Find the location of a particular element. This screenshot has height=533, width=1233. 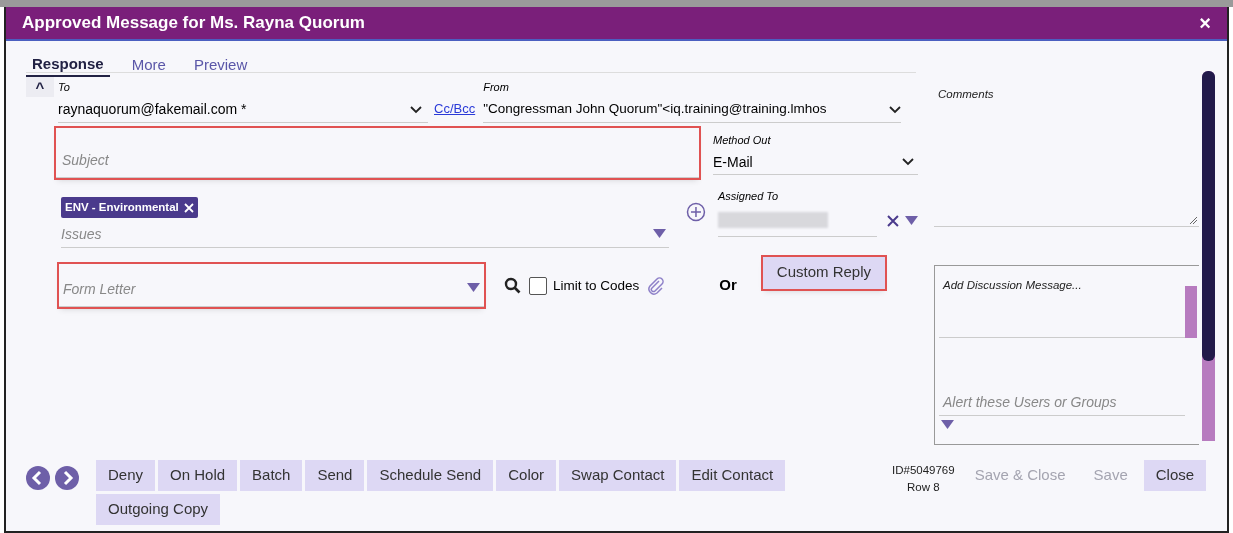

issue-tag: ENV - Environmental is located at coordinates (129, 208).